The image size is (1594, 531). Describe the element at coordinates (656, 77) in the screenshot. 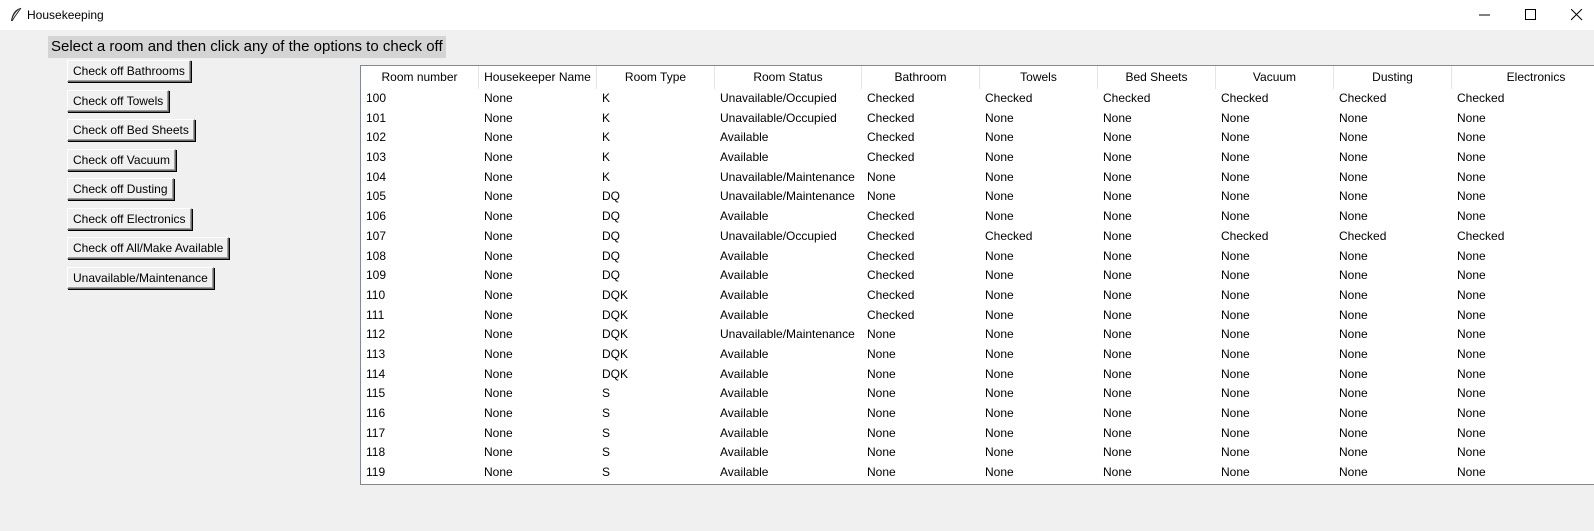

I see `column-header-room-type: Room Type` at that location.